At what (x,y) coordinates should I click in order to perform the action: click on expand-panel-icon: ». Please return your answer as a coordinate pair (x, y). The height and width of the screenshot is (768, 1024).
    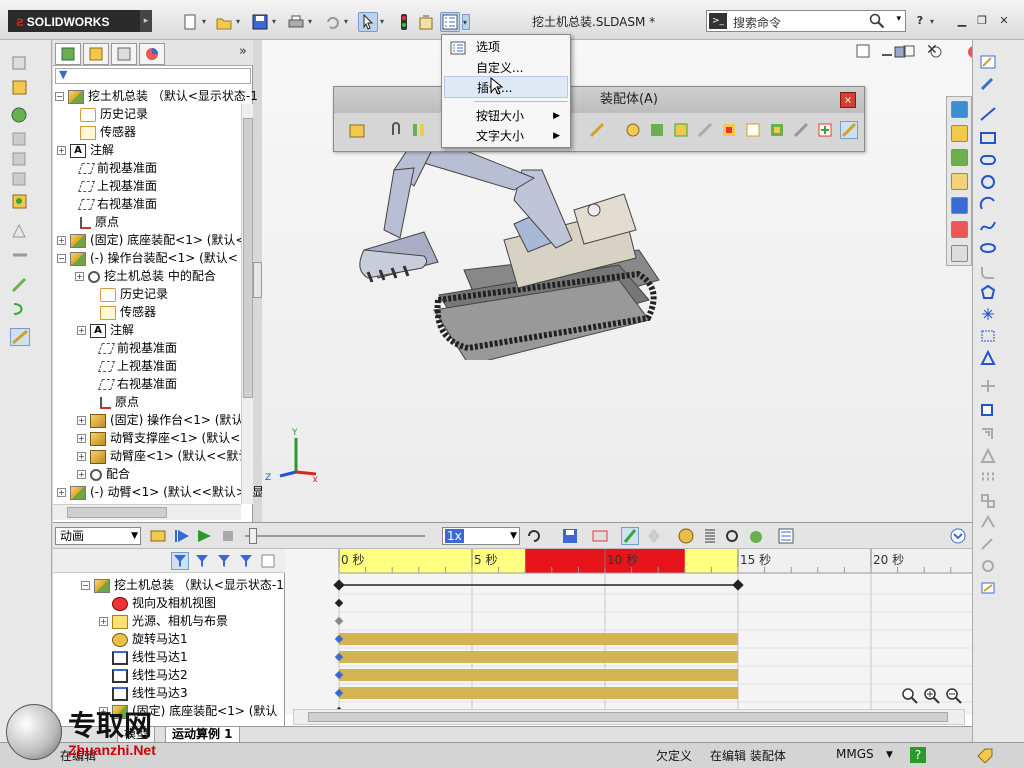
    Looking at the image, I should click on (243, 51).